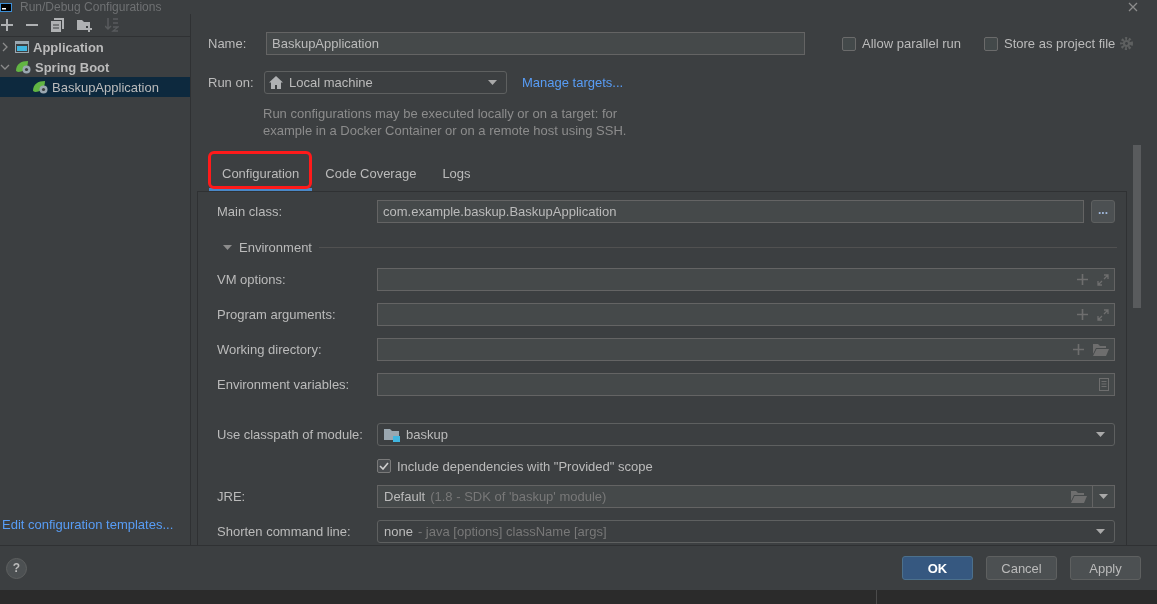  What do you see at coordinates (95, 67) in the screenshot?
I see `tree-item: Spring Boot` at bounding box center [95, 67].